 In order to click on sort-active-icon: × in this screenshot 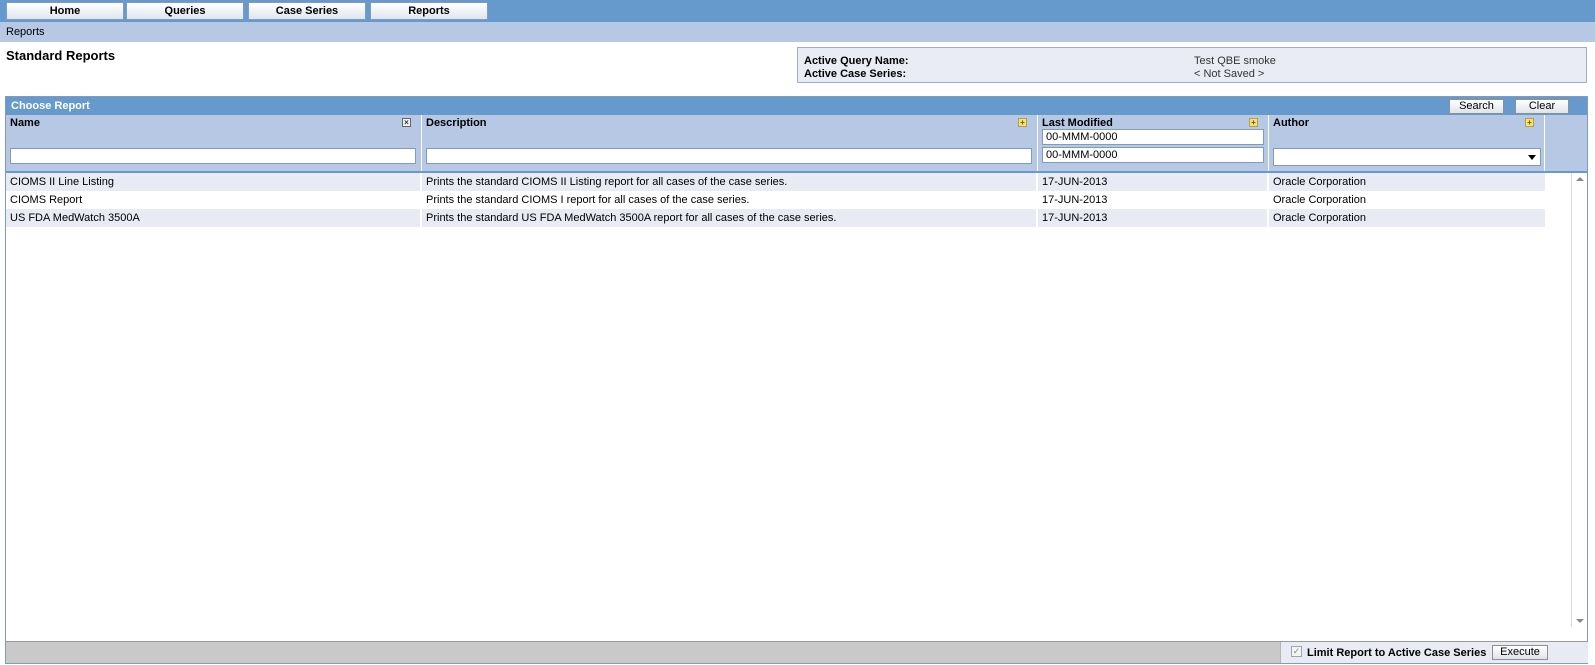, I will do `click(406, 122)`.